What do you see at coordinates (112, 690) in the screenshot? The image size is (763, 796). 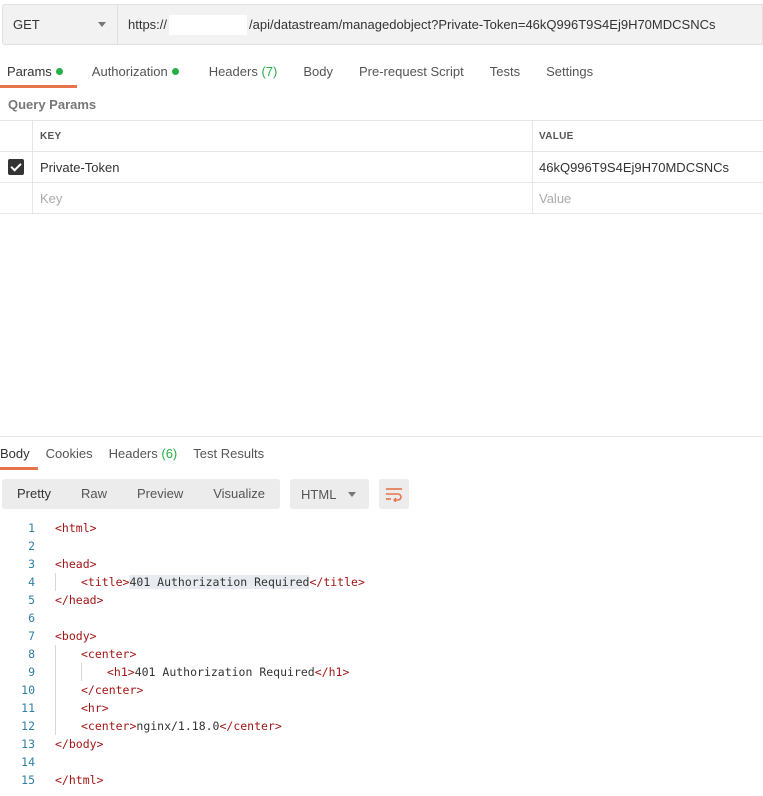 I see `code-tag: </center>` at bounding box center [112, 690].